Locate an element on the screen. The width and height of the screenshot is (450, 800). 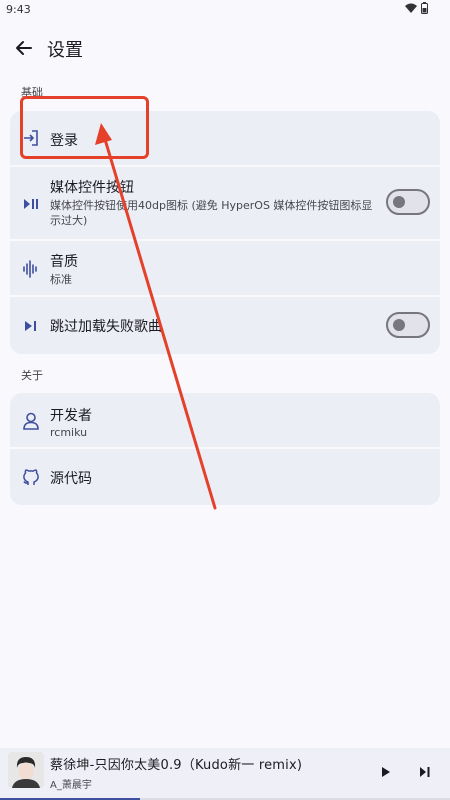
annotation-arrow is located at coordinates (156, 316).